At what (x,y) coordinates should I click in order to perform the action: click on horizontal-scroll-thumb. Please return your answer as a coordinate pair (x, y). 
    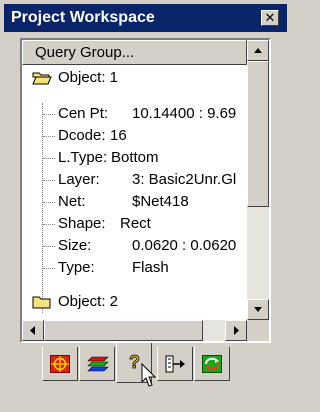
    Looking at the image, I should click on (123, 330).